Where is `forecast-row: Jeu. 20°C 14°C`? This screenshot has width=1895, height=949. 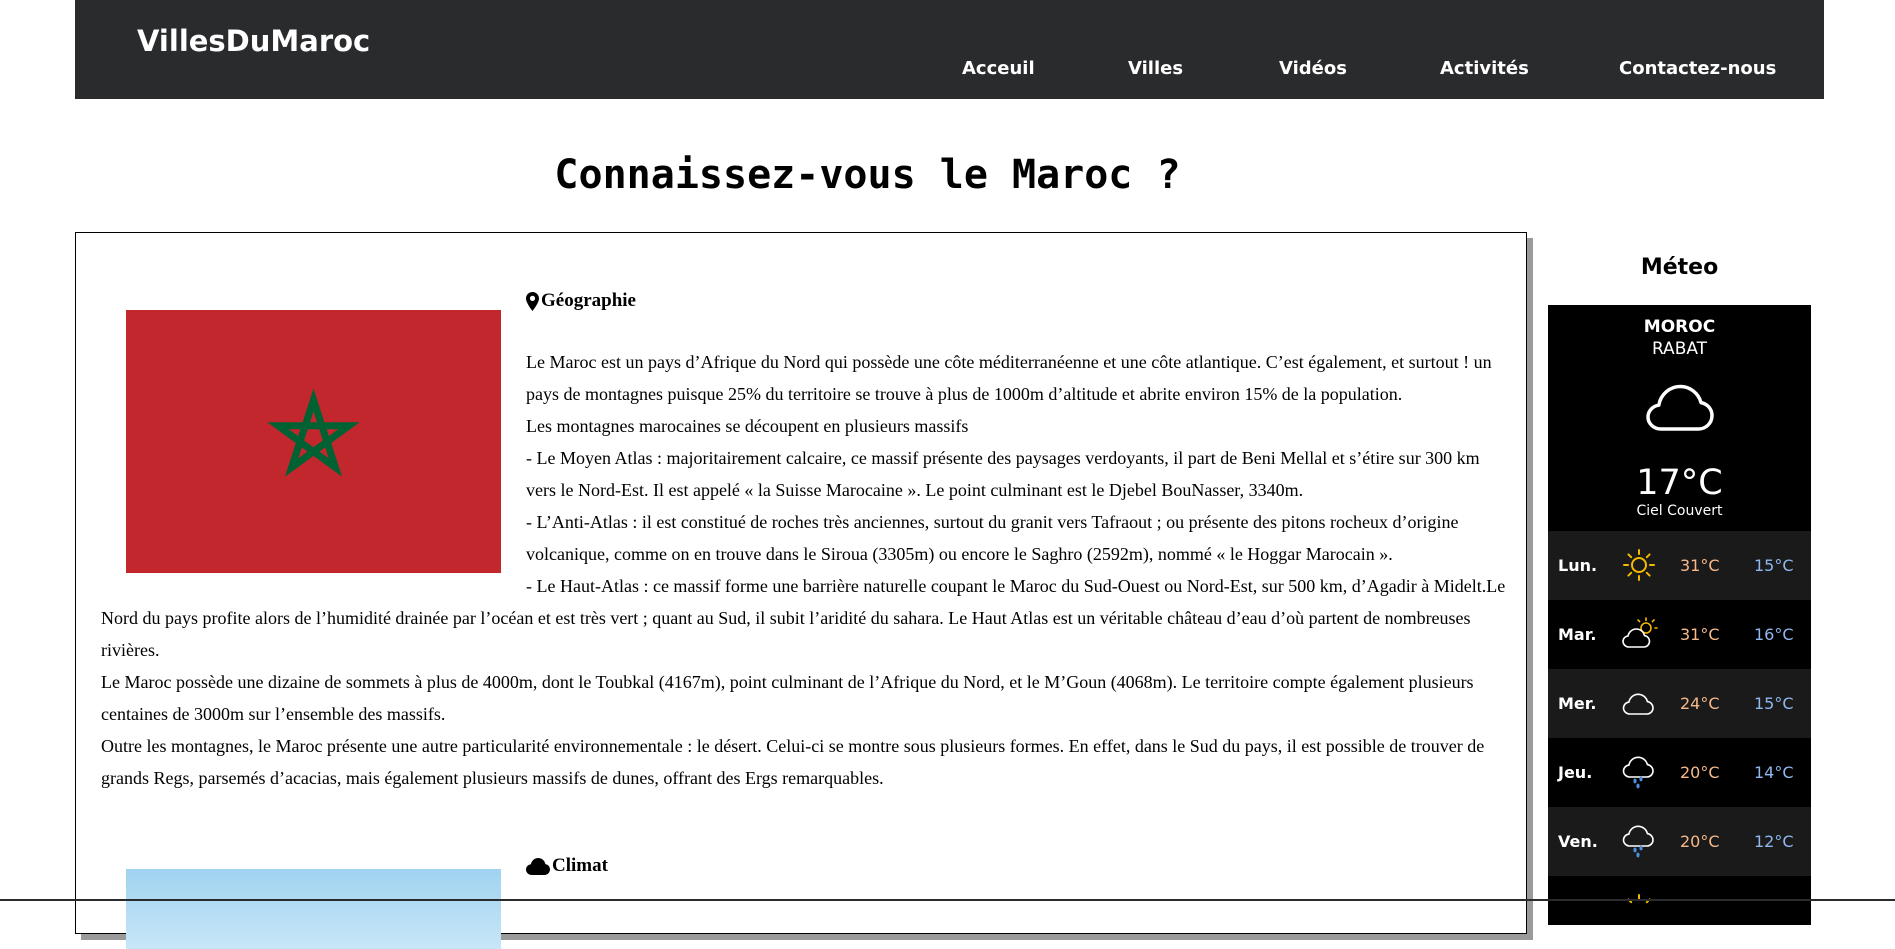
forecast-row: Jeu. 20°C 14°C is located at coordinates (1679, 772).